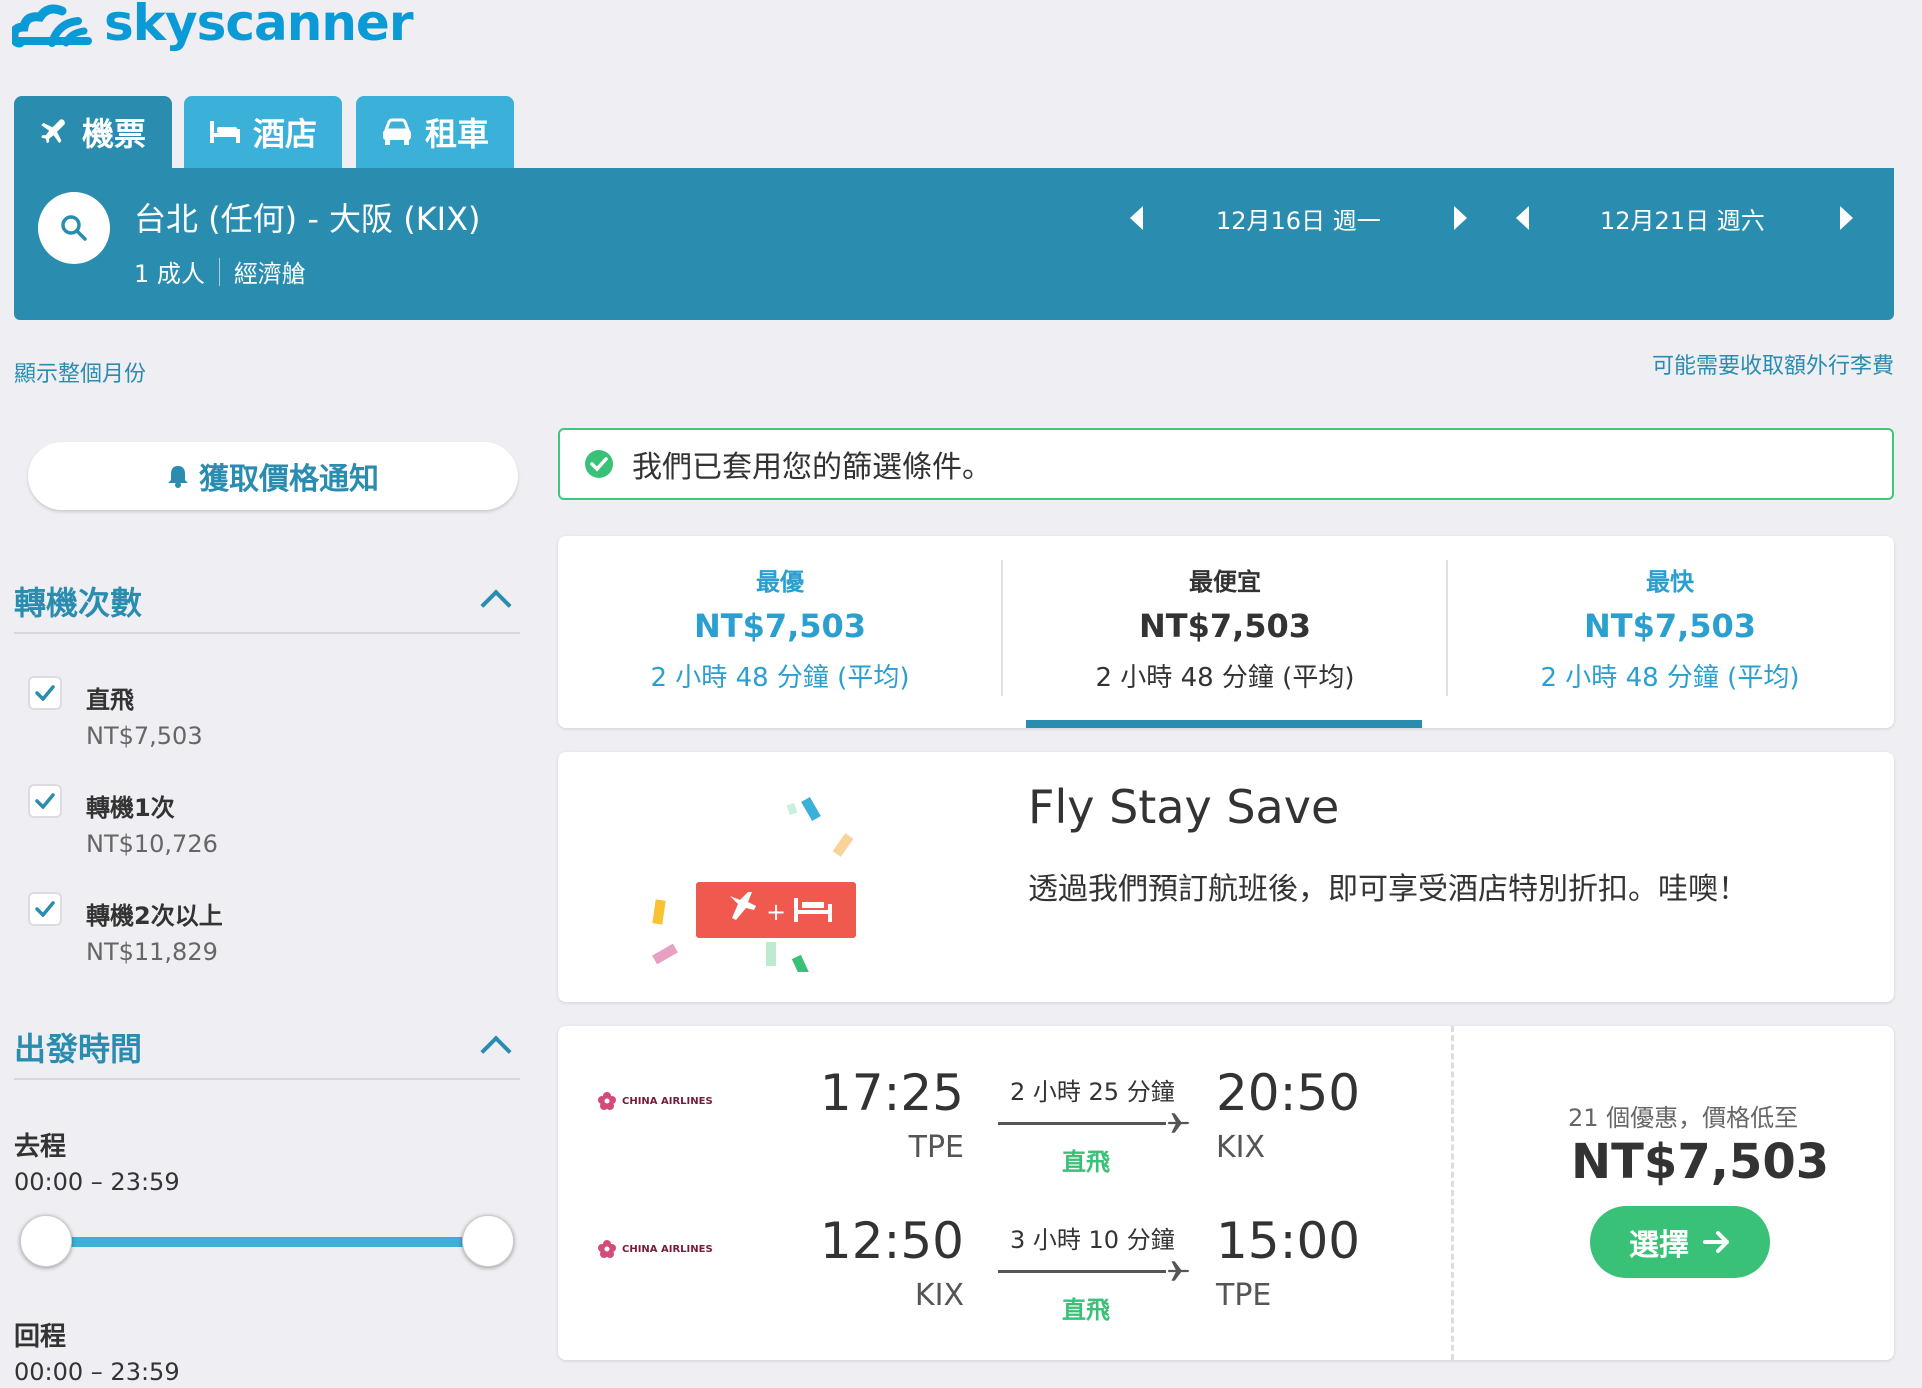 The height and width of the screenshot is (1388, 1922). I want to click on tab-flights: 機票, so click(93, 132).